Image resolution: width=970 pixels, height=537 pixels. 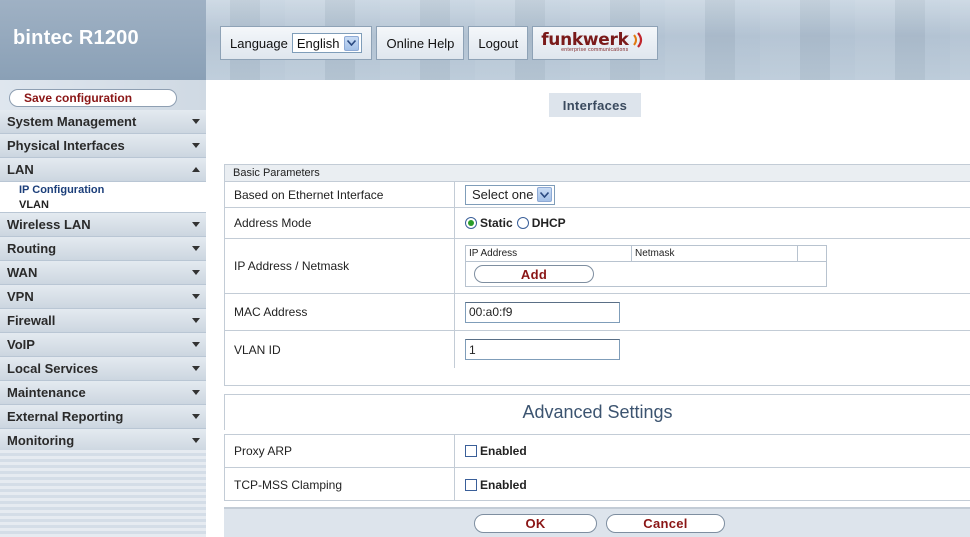 I want to click on field-label: Based on Ethernet Interface, so click(x=340, y=194).